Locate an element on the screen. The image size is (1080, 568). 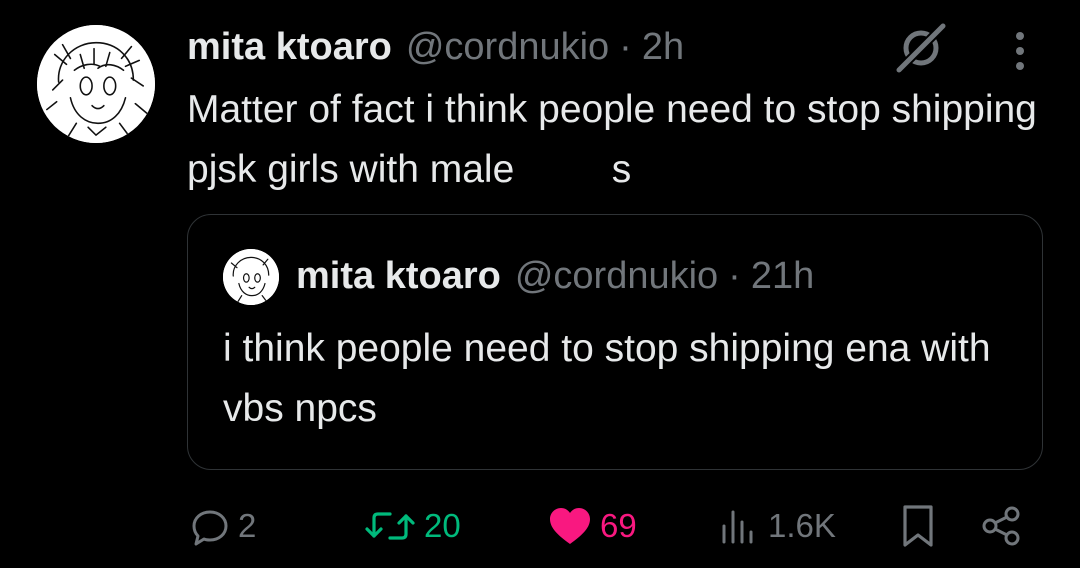
quote-author-name: mita ktoaro is located at coordinates (398, 275).